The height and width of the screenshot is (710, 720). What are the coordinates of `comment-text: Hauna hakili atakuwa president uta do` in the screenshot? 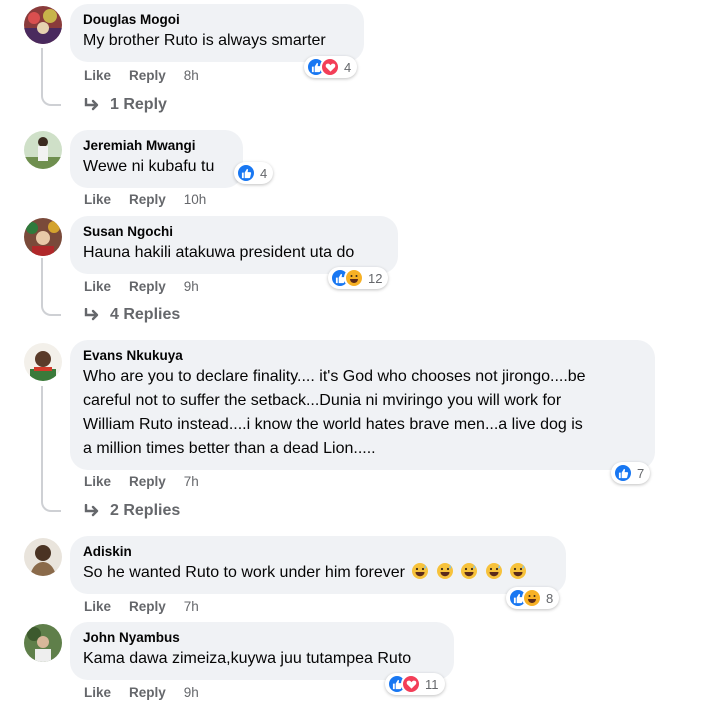 It's located at (219, 252).